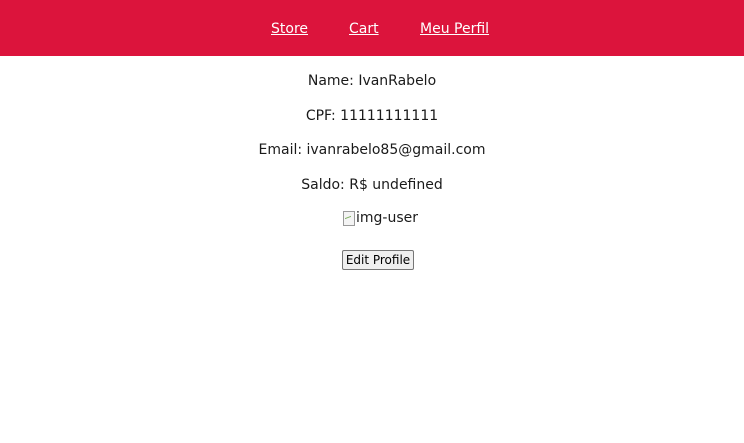 The height and width of the screenshot is (443, 744). What do you see at coordinates (289, 29) in the screenshot?
I see `nav-link-store: Store` at bounding box center [289, 29].